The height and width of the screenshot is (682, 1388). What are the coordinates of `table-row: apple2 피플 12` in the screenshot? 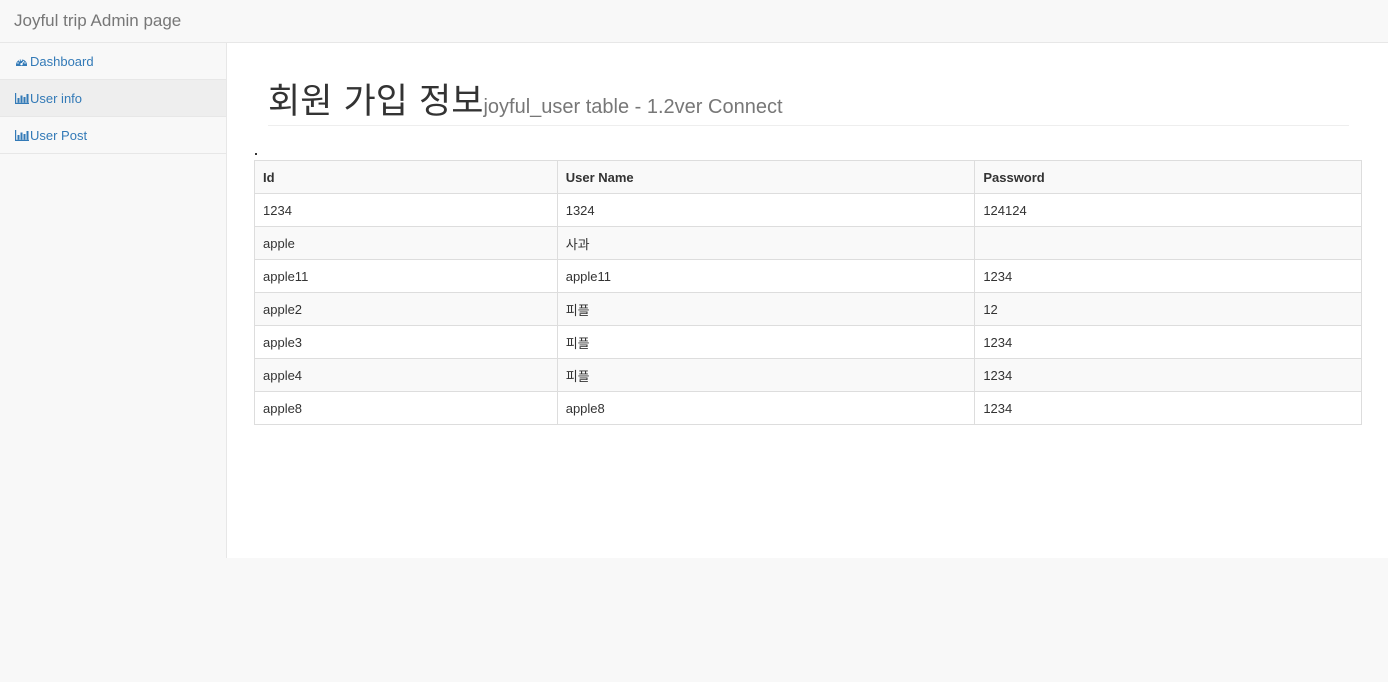 It's located at (808, 309).